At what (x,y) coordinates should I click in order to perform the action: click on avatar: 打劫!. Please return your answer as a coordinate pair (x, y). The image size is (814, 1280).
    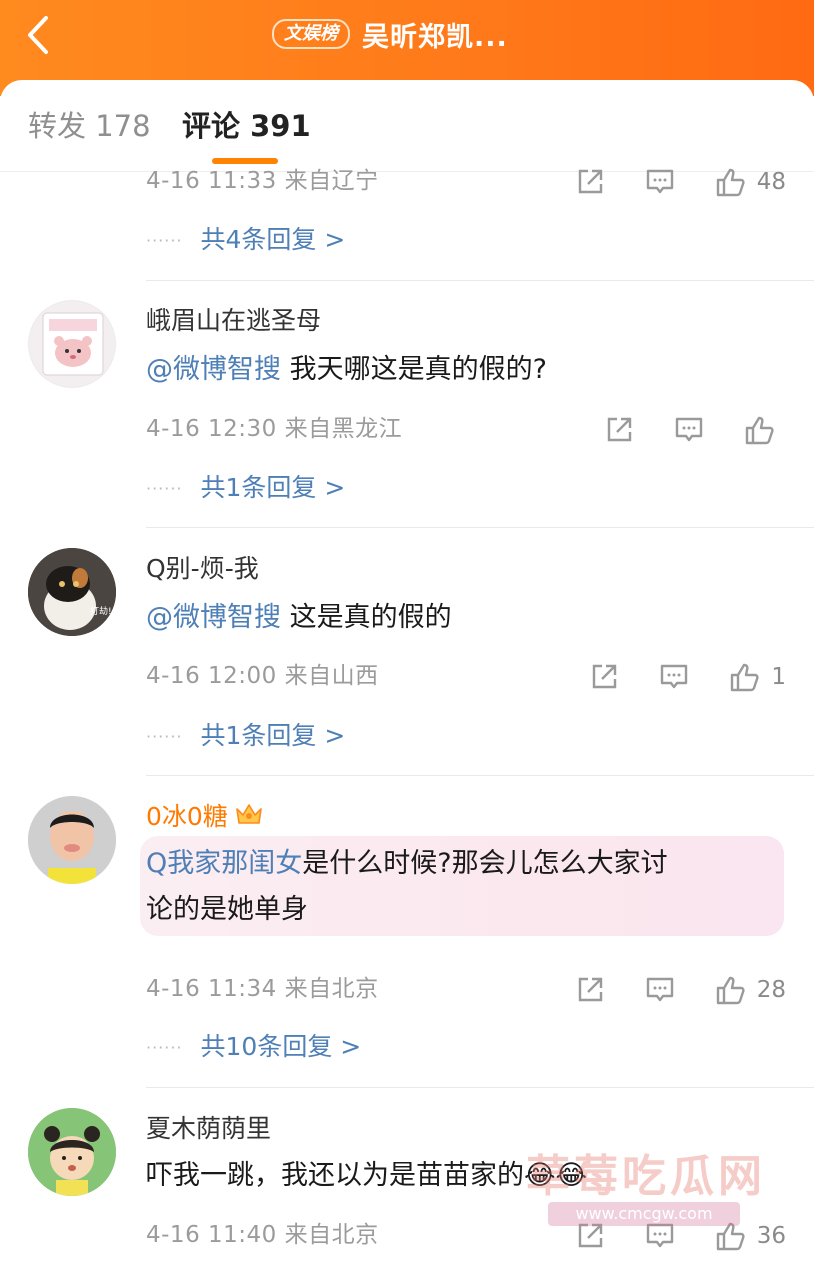
    Looking at the image, I should click on (72, 592).